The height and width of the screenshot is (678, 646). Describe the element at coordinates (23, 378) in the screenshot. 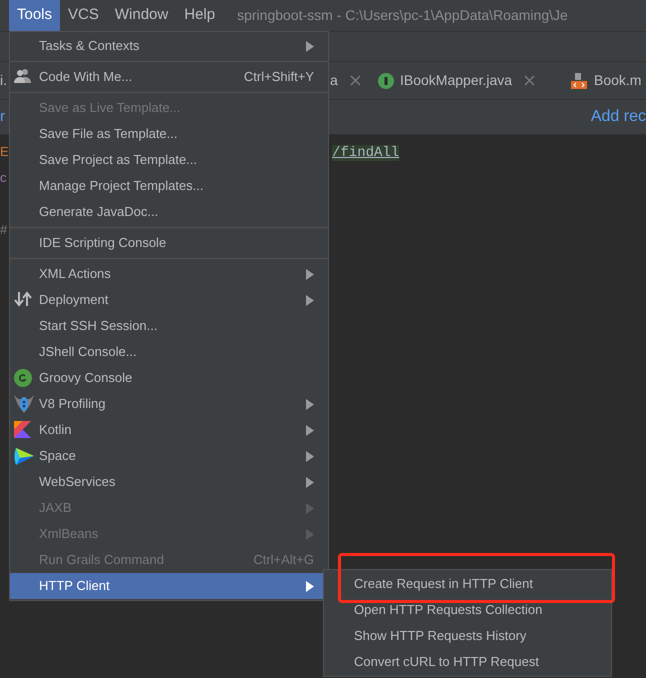

I see `groovy-icon` at that location.